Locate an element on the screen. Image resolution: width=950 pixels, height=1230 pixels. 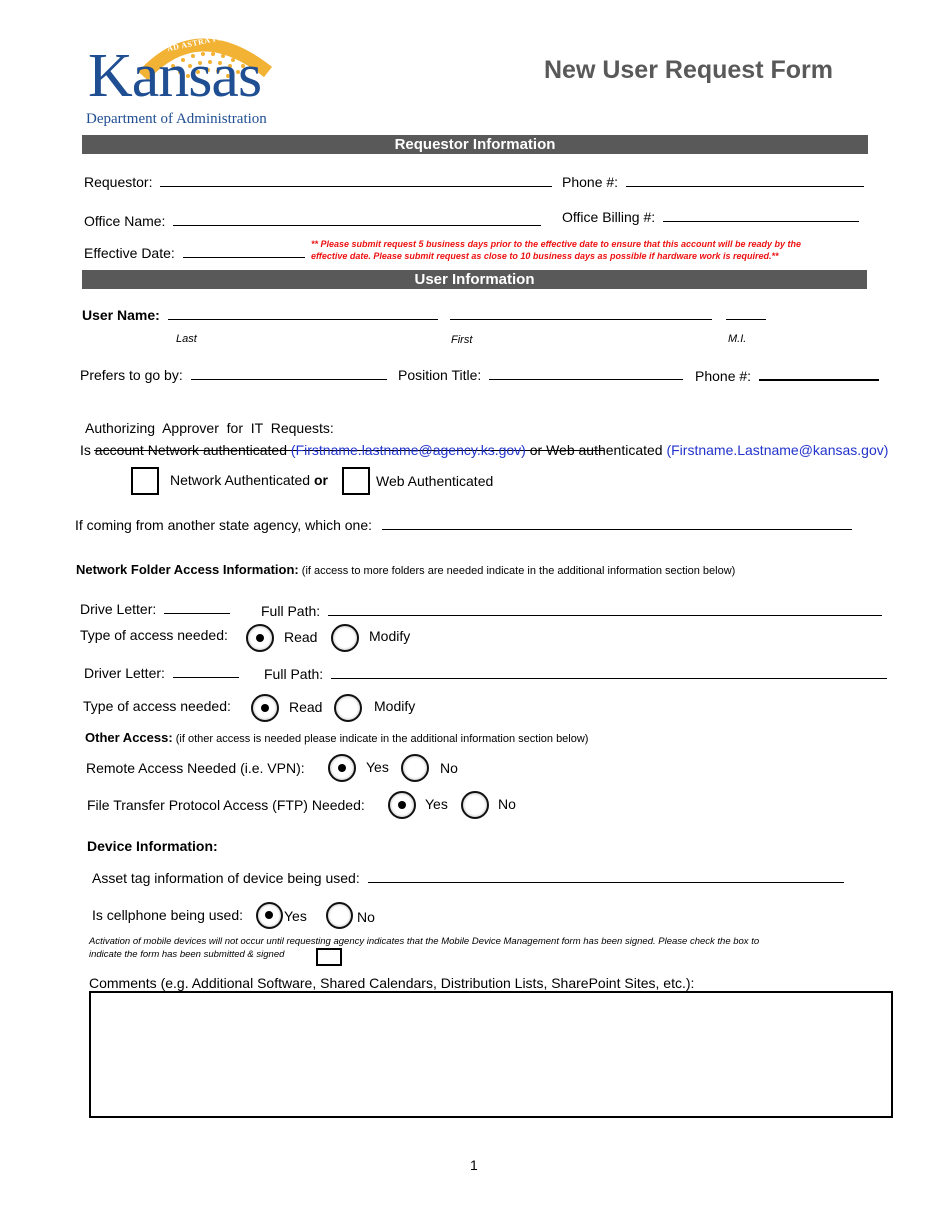
first-name-field is located at coordinates (580, 312).